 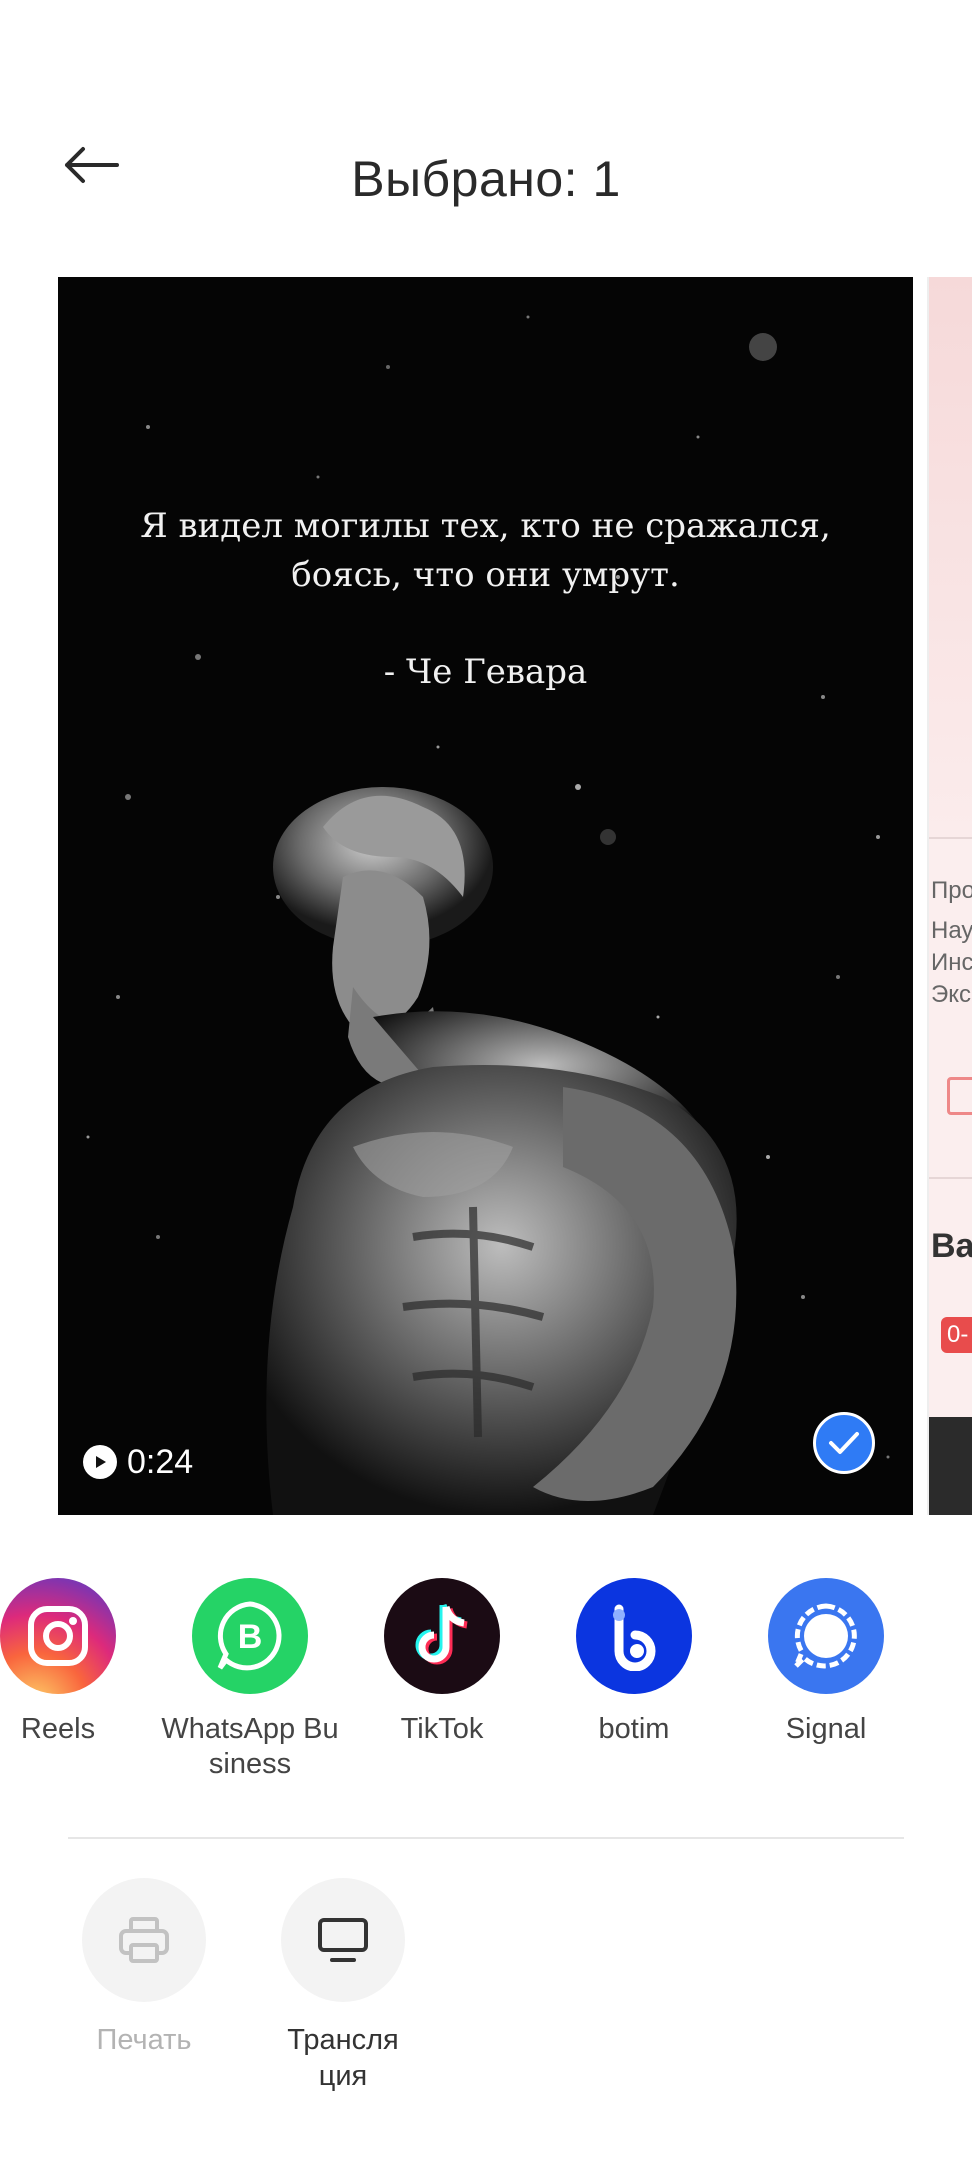 What do you see at coordinates (442, 1636) in the screenshot?
I see `tiktok-icon` at bounding box center [442, 1636].